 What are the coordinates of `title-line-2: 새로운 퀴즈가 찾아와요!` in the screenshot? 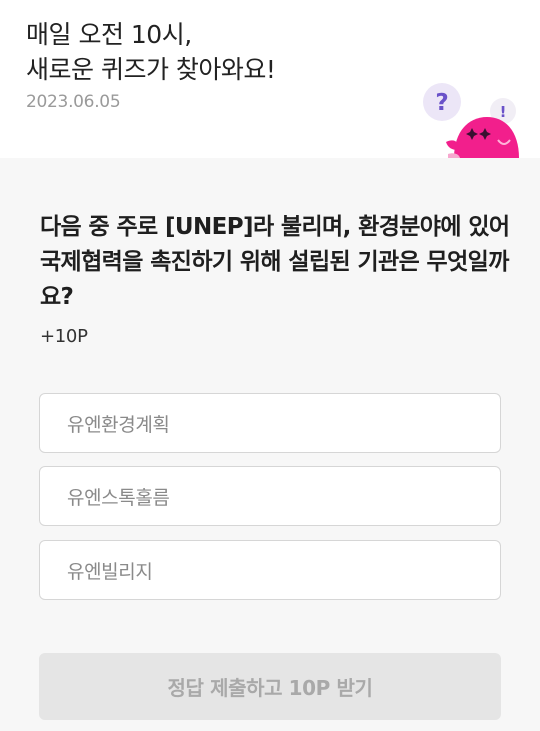 It's located at (151, 69).